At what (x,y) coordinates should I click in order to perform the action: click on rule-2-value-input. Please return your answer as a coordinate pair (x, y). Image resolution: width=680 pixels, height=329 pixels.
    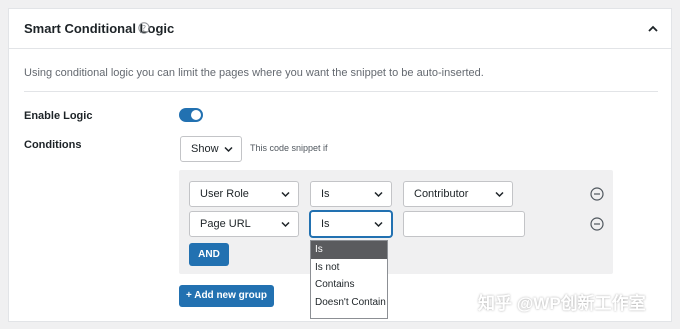
    Looking at the image, I should click on (464, 224).